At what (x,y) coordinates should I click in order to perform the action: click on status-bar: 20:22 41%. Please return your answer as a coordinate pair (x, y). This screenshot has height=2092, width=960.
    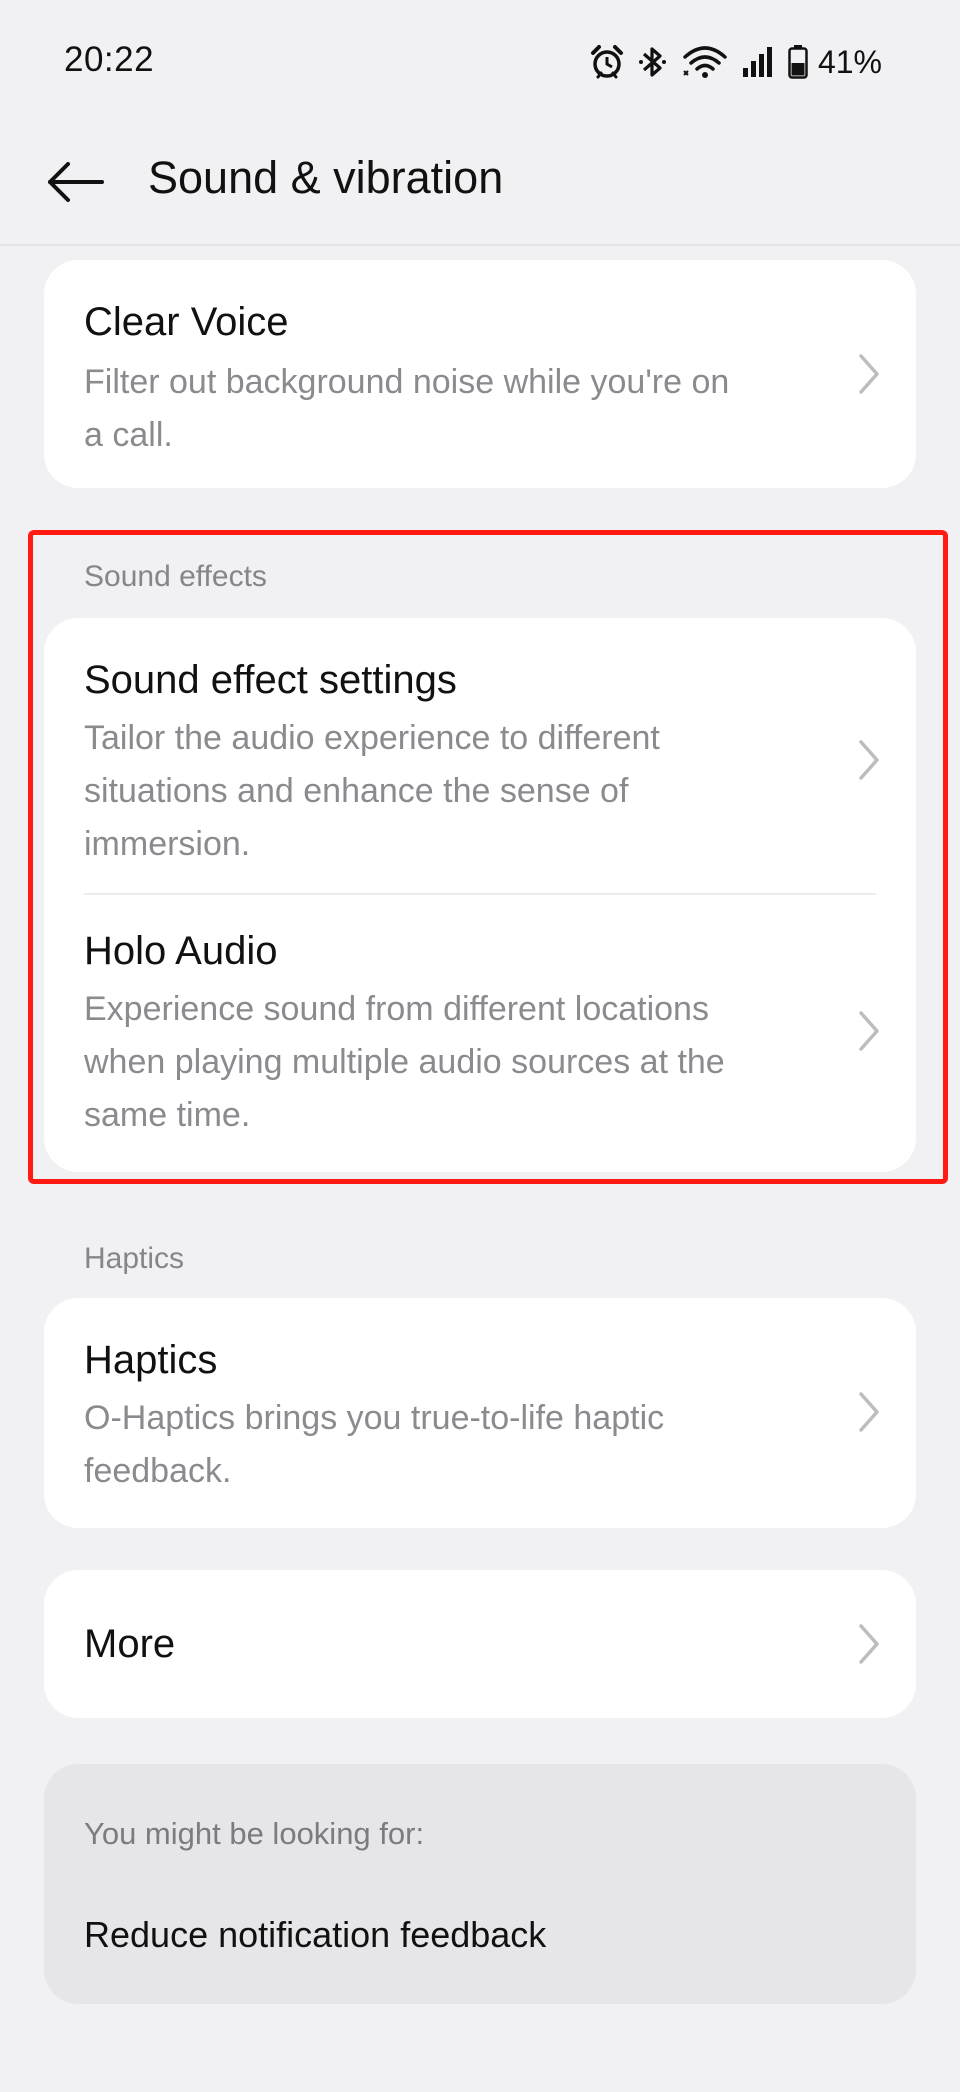
    Looking at the image, I should click on (480, 60).